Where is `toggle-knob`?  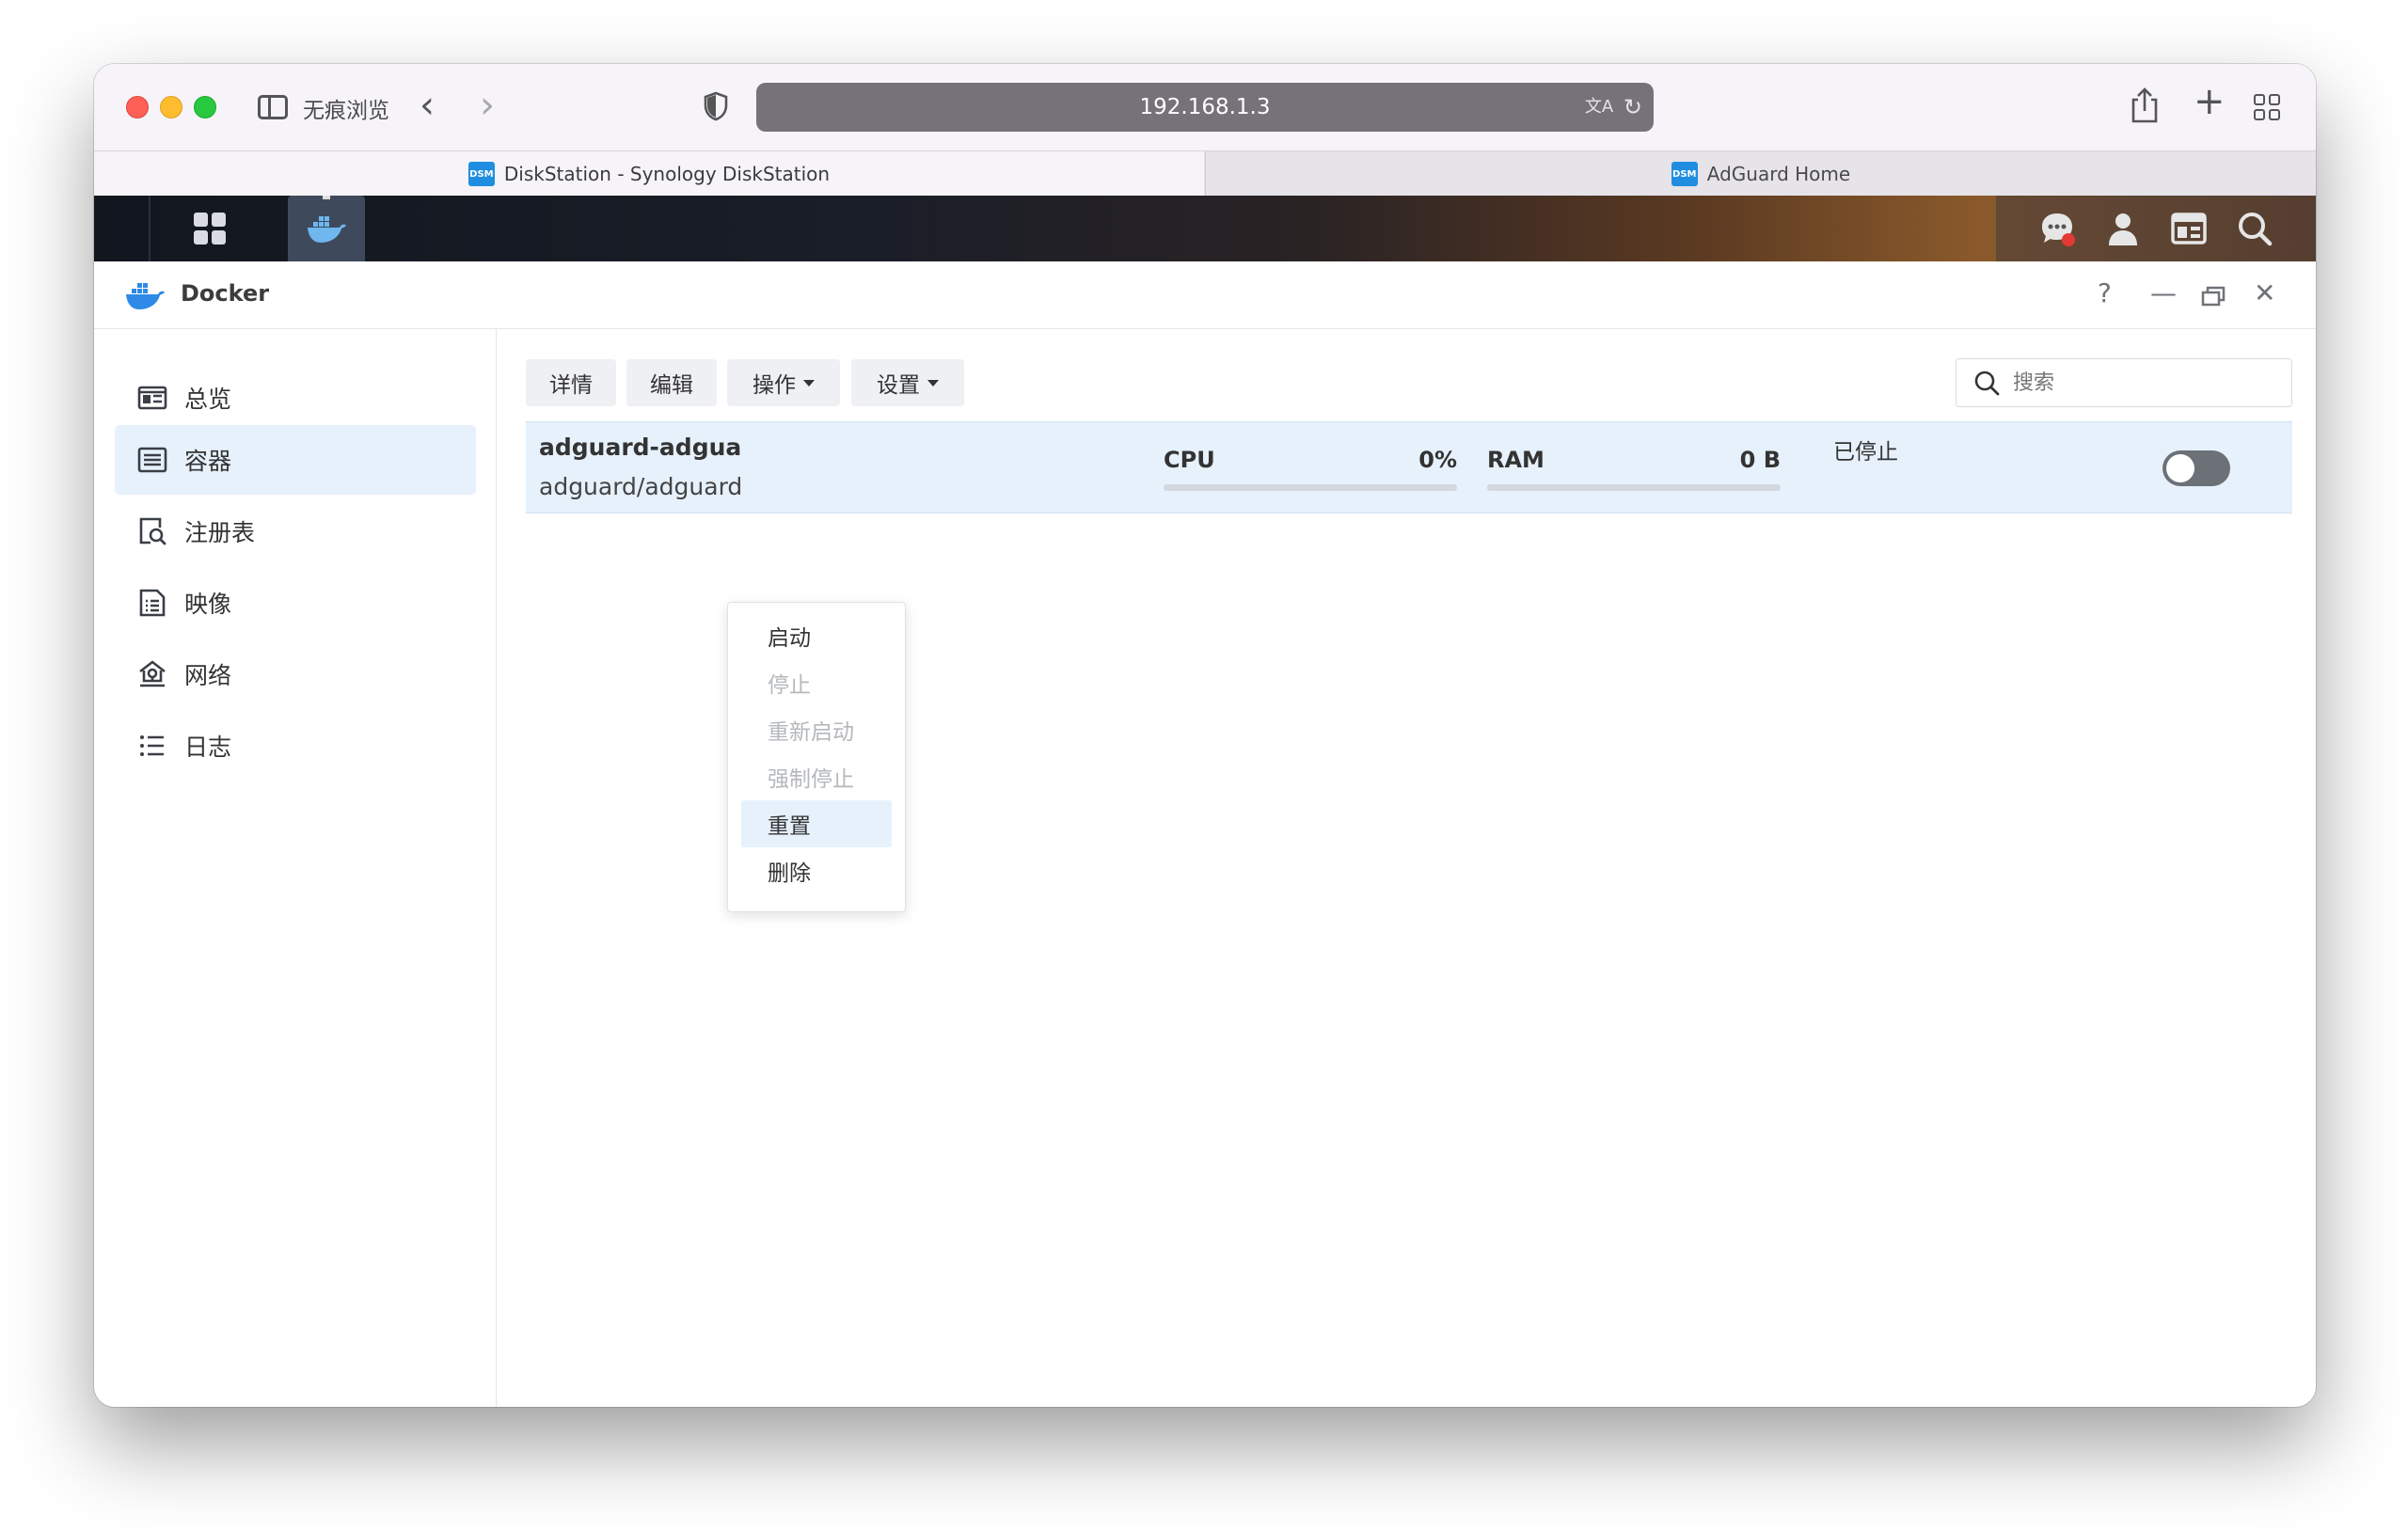 toggle-knob is located at coordinates (2180, 468).